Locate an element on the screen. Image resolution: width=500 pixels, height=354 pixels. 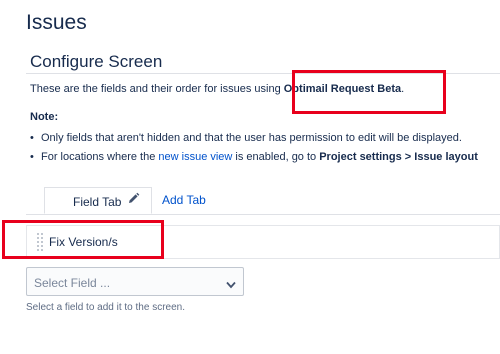
chevron-down-icon is located at coordinates (231, 285).